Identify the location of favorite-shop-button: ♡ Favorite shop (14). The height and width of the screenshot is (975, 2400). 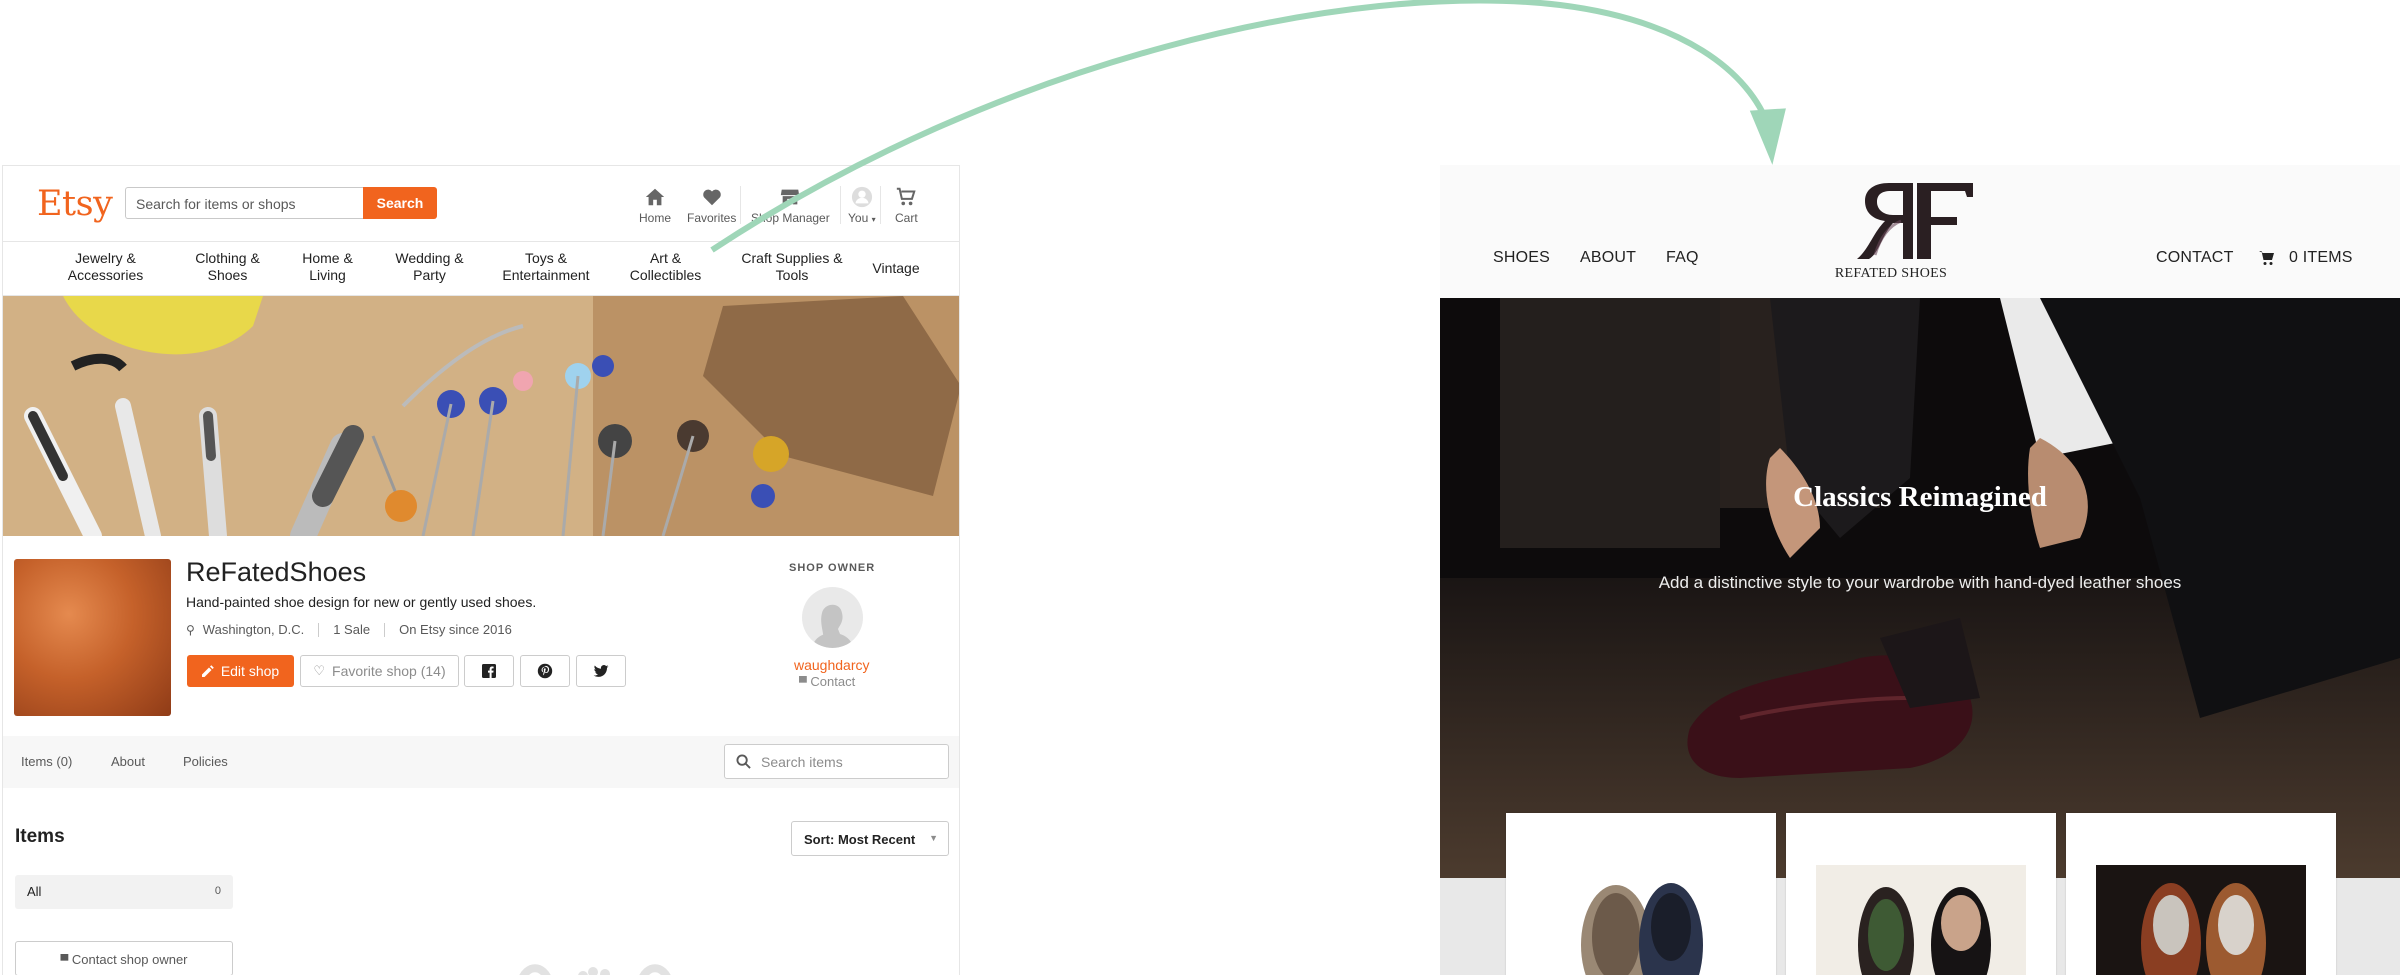
(379, 671).